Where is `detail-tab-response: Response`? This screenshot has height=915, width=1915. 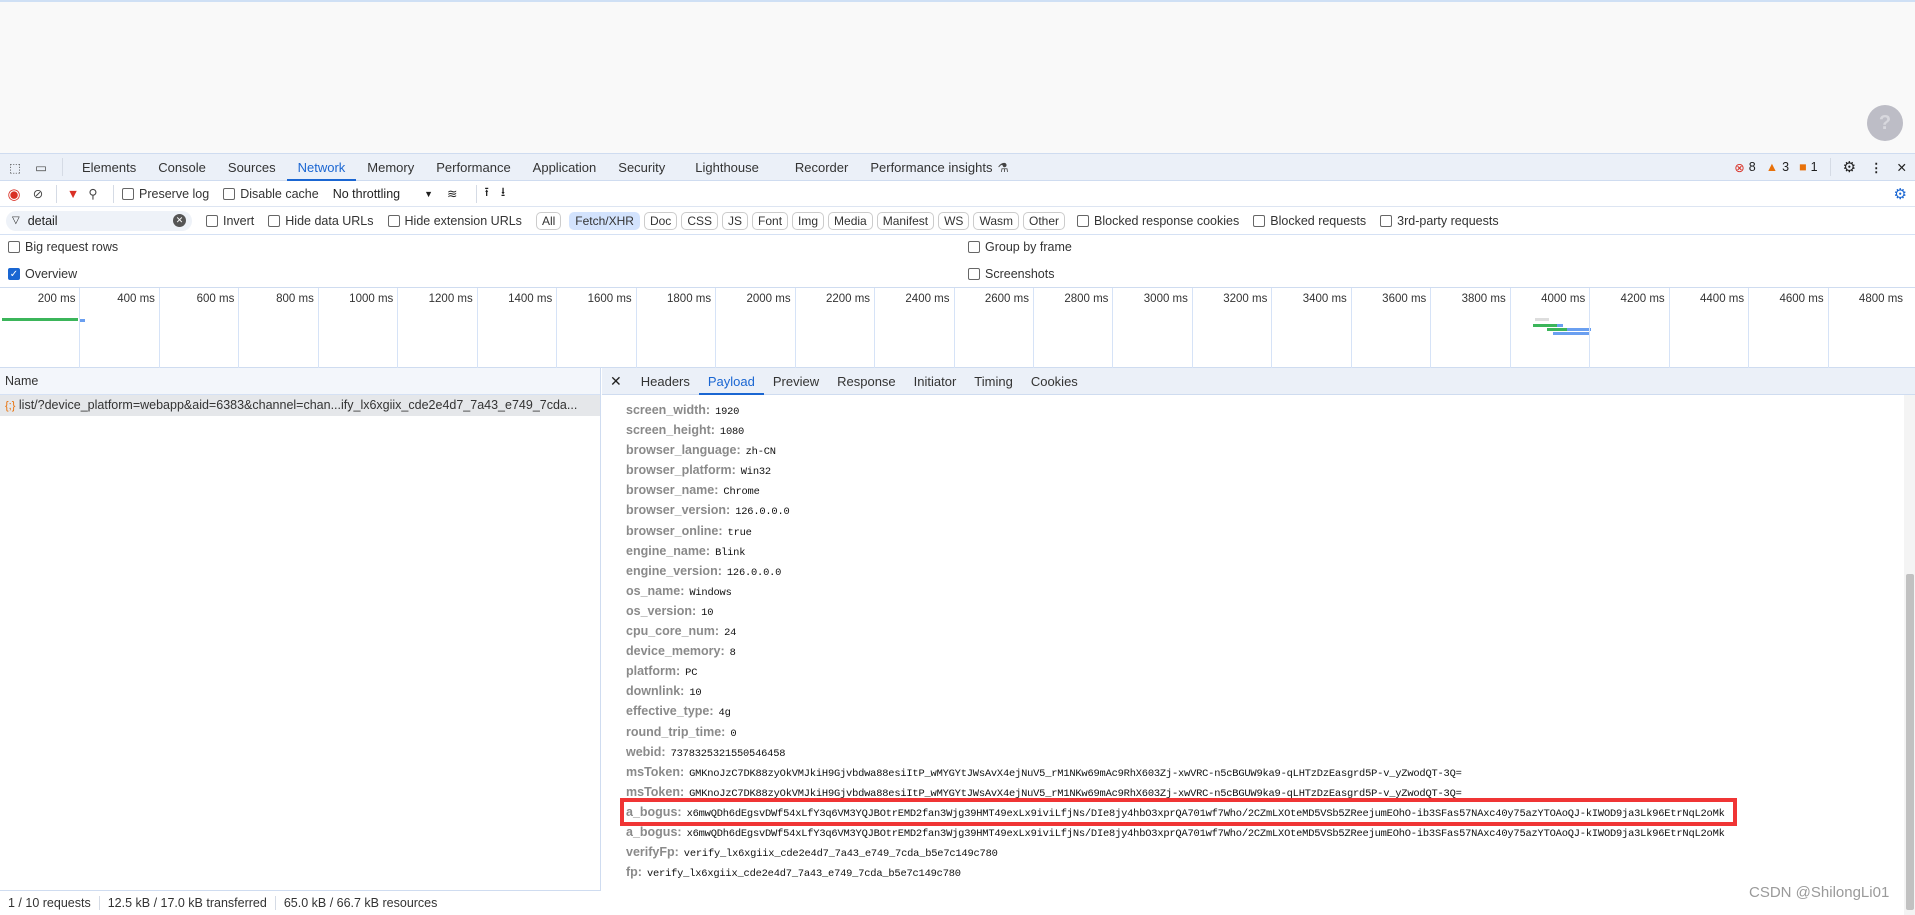 detail-tab-response: Response is located at coordinates (866, 381).